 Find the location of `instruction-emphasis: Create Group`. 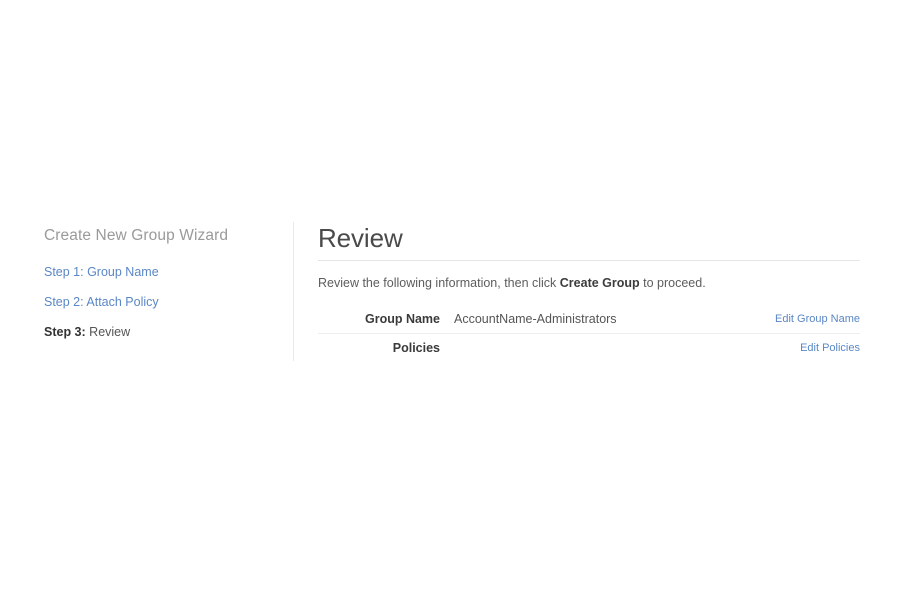

instruction-emphasis: Create Group is located at coordinates (599, 283).